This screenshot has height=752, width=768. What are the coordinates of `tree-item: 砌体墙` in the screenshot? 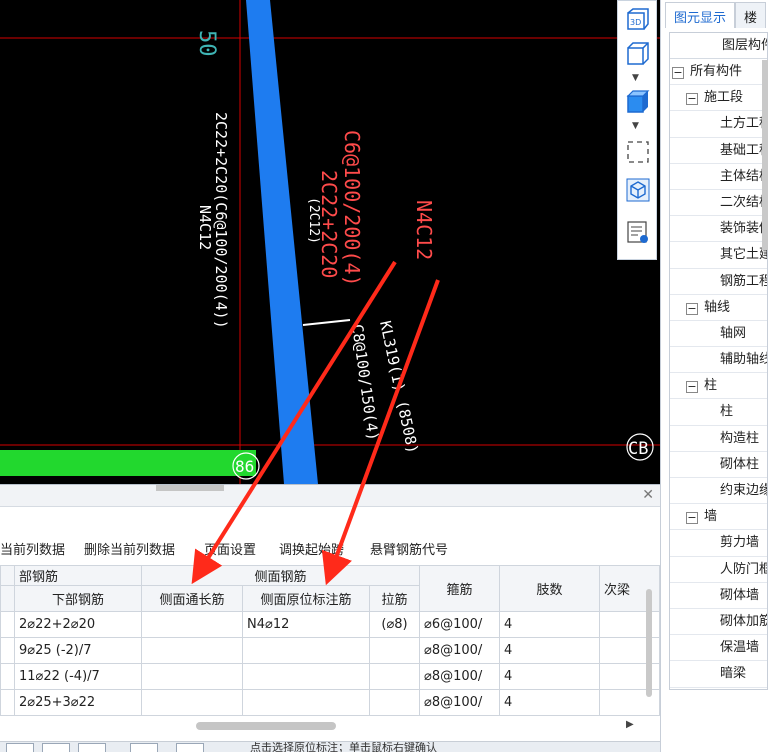 It's located at (718, 596).